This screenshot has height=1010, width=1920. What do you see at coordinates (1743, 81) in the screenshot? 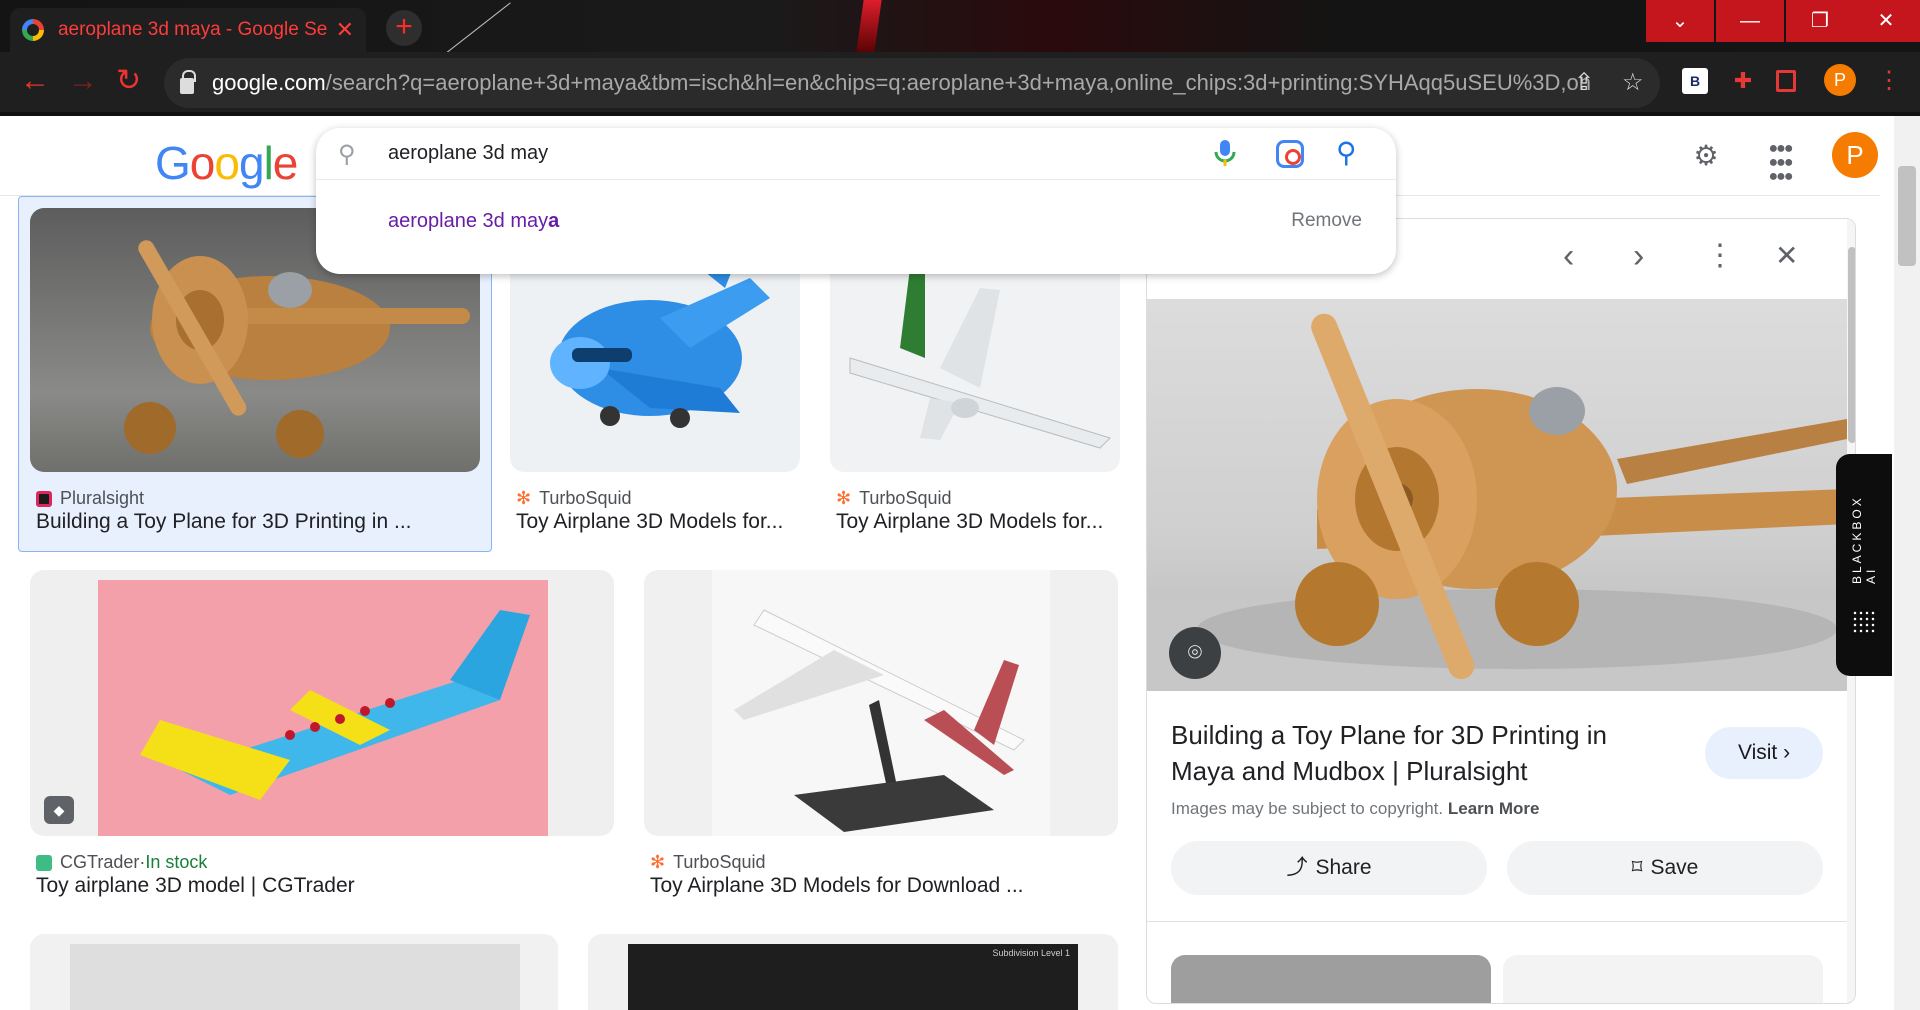
I see `extensions-puzzle-icon: ✚` at bounding box center [1743, 81].